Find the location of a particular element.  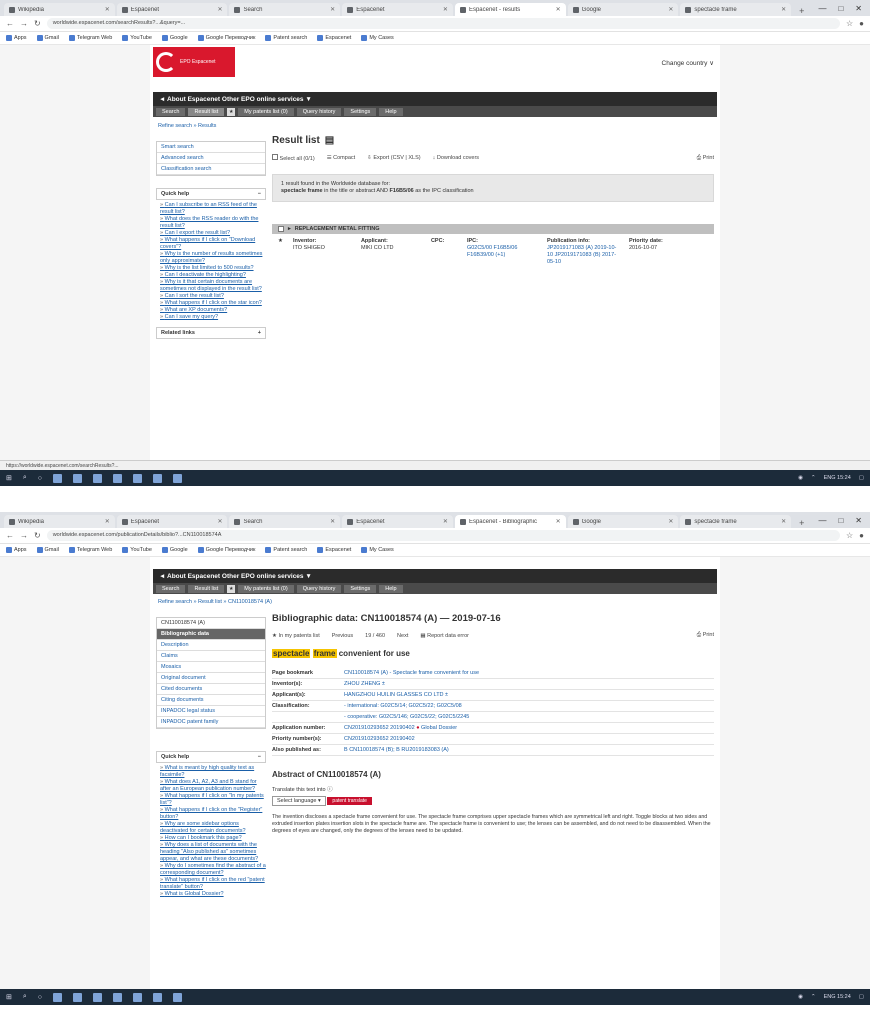

expand-icon: ▸ is located at coordinates (289, 229).